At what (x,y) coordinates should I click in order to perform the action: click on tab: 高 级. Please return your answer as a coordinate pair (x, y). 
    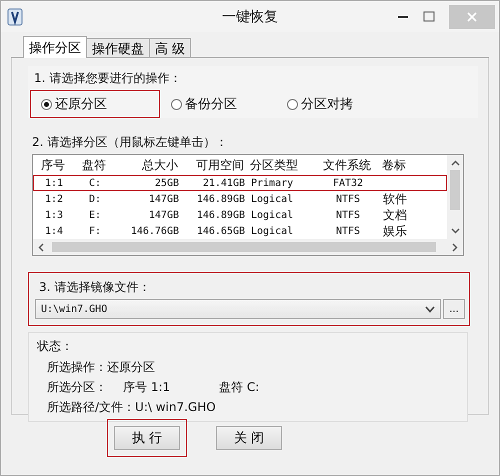
    Looking at the image, I should click on (170, 47).